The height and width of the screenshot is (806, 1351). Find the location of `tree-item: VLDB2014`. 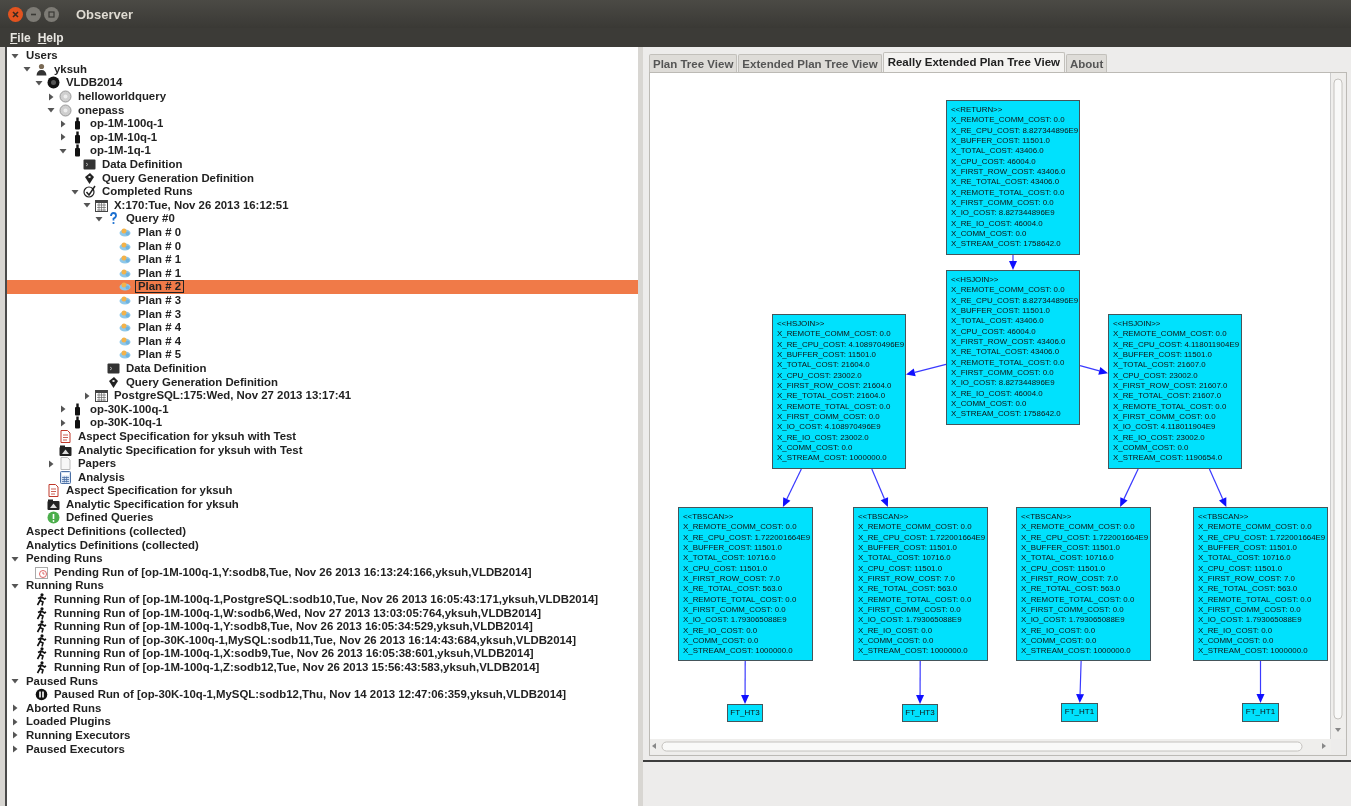

tree-item: VLDB2014 is located at coordinates (322, 83).